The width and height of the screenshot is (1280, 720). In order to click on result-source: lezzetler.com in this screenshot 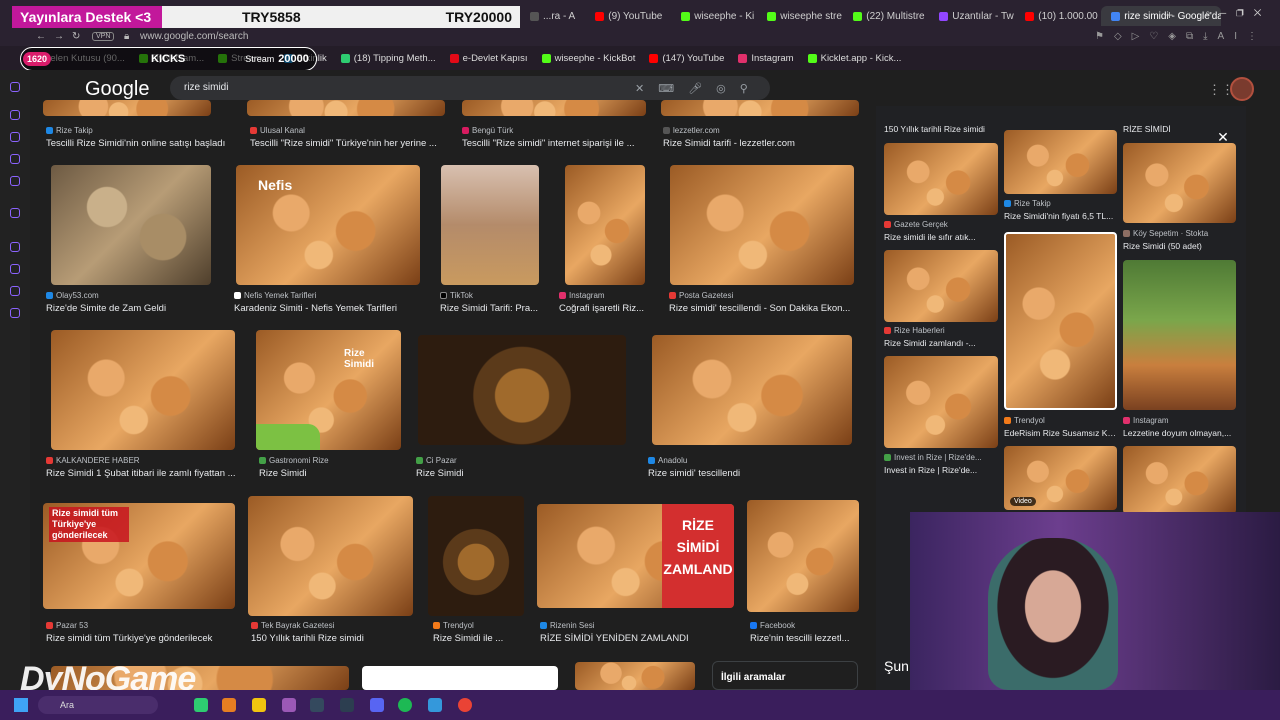, I will do `click(691, 130)`.